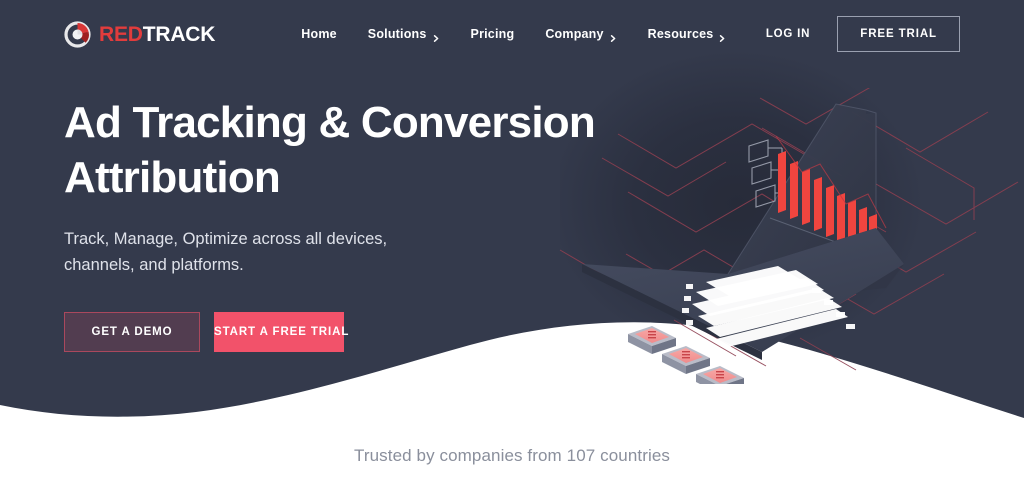 Image resolution: width=1024 pixels, height=500 pixels. Describe the element at coordinates (121, 34) in the screenshot. I see `logo-text-red: RED` at that location.